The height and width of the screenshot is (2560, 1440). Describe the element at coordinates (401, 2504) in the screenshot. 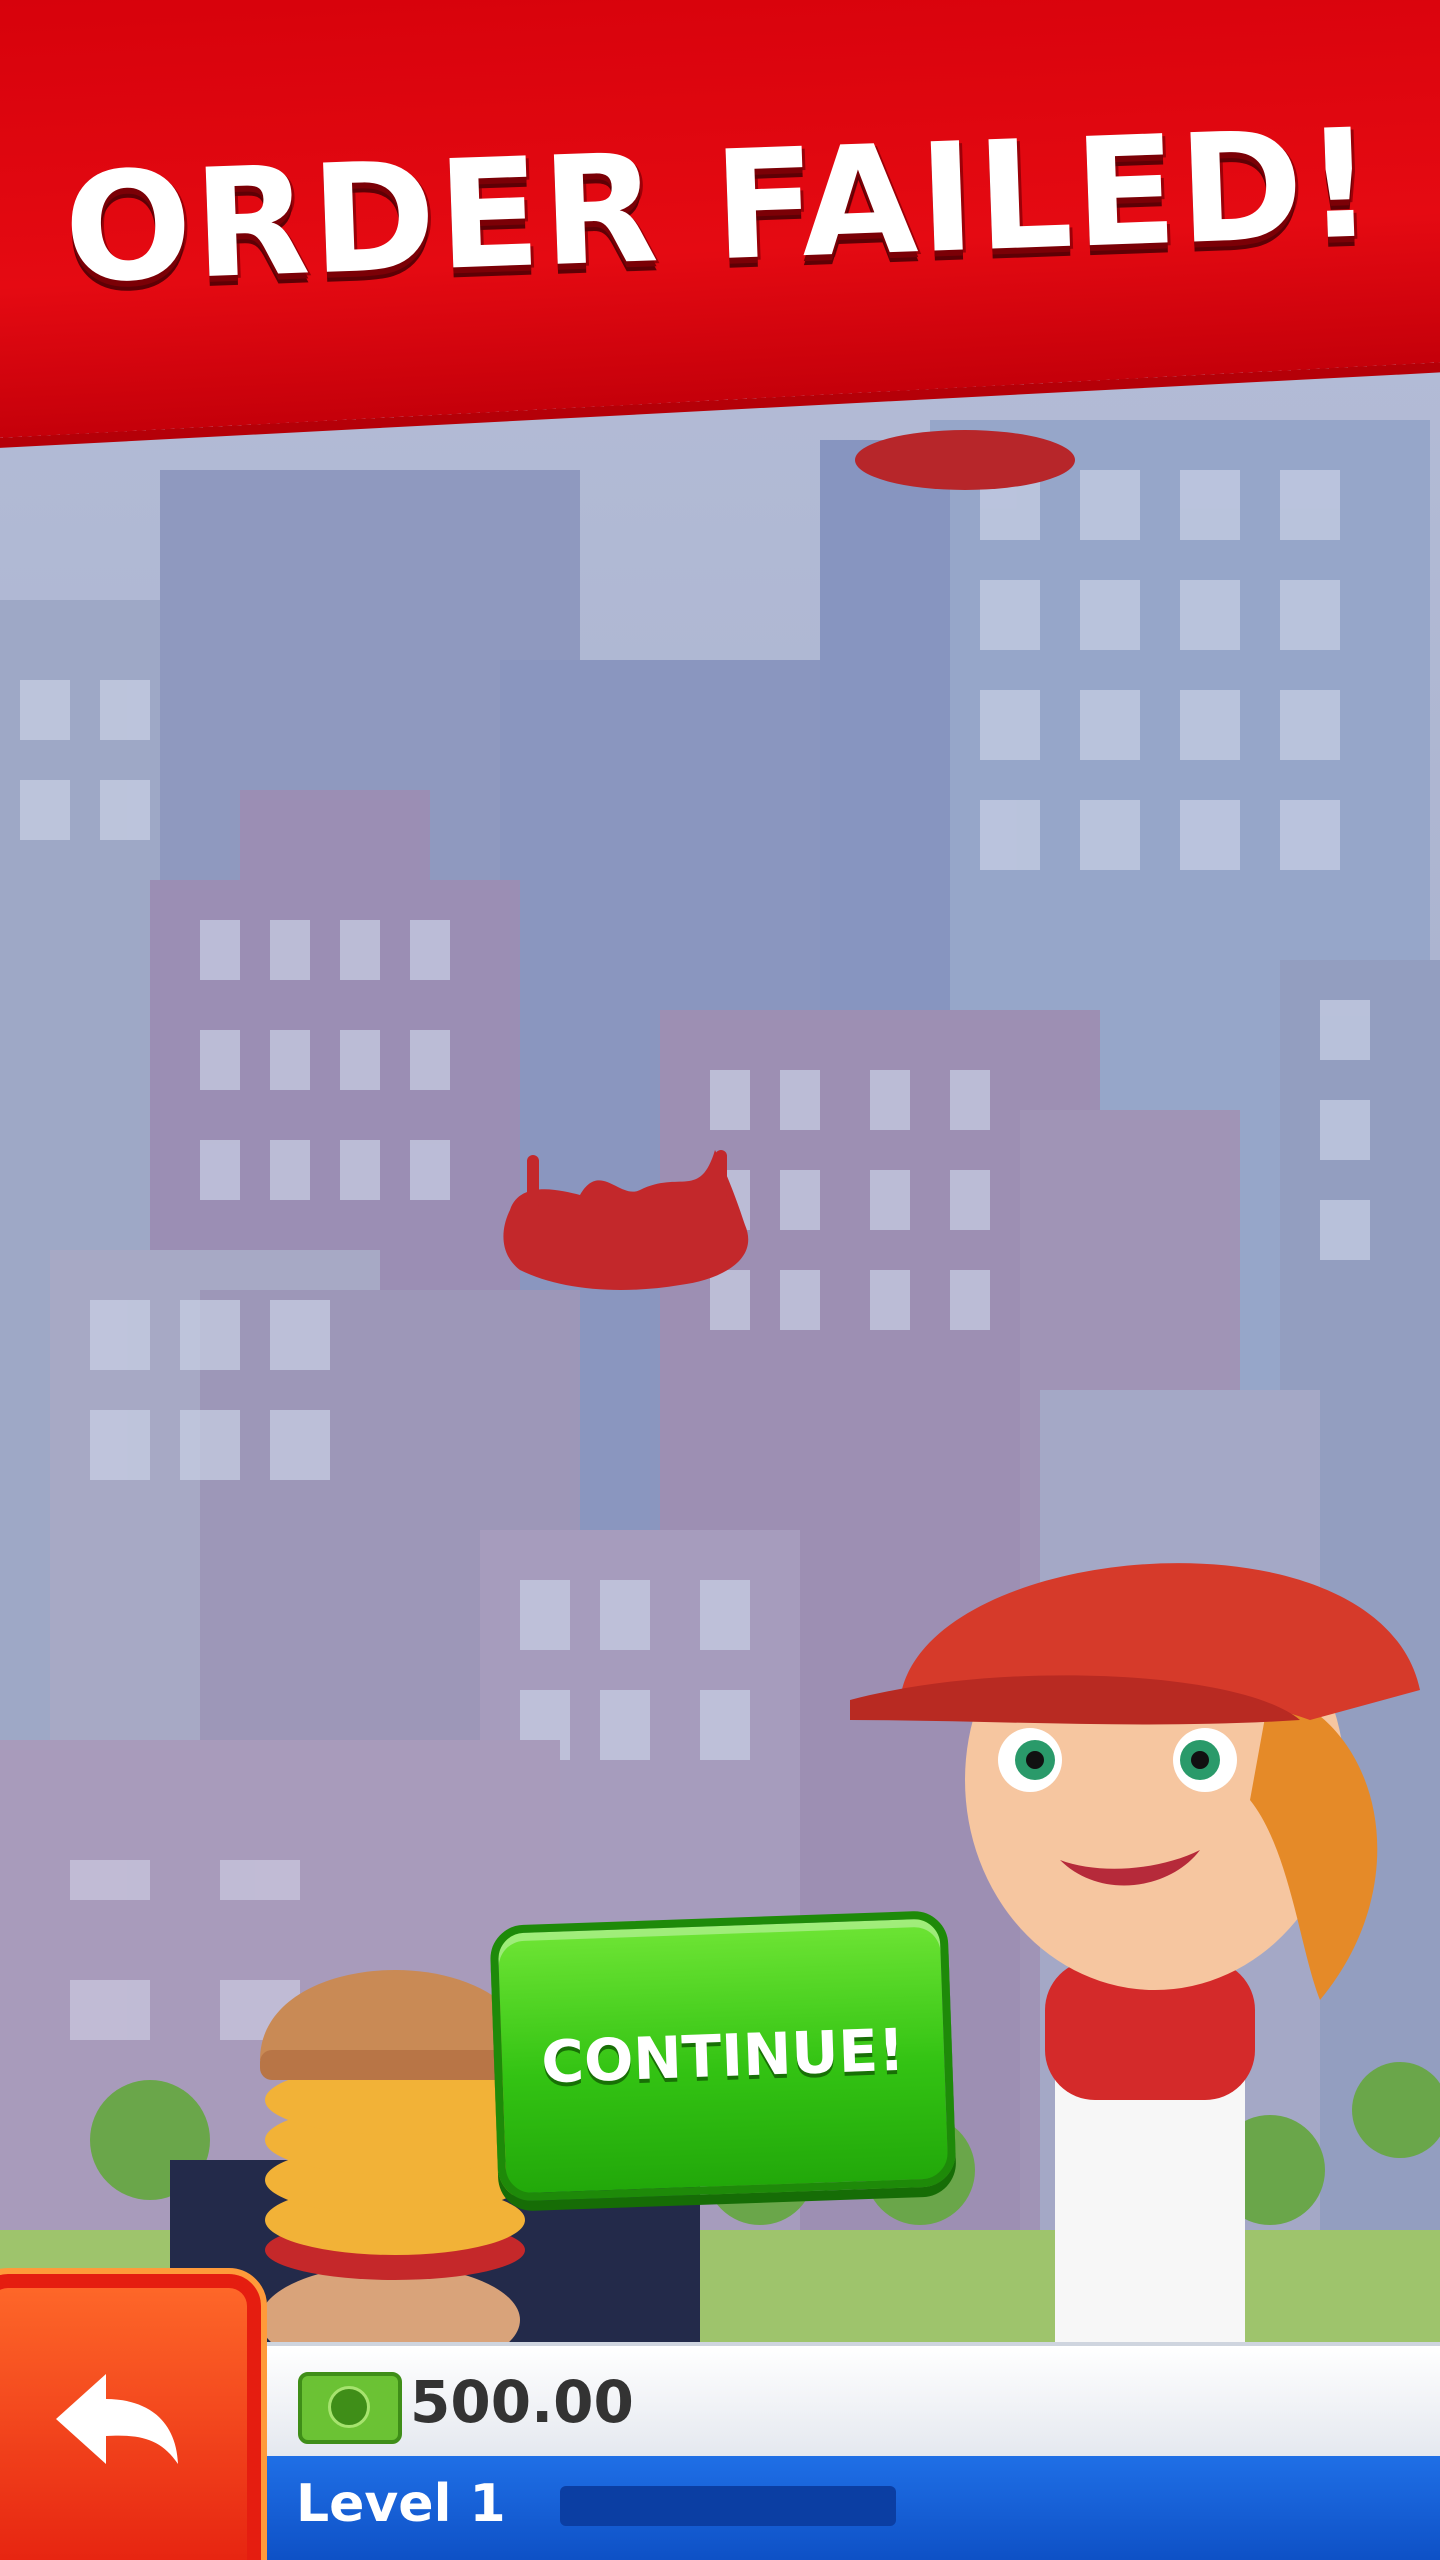

I see `level-label: Level 1` at that location.